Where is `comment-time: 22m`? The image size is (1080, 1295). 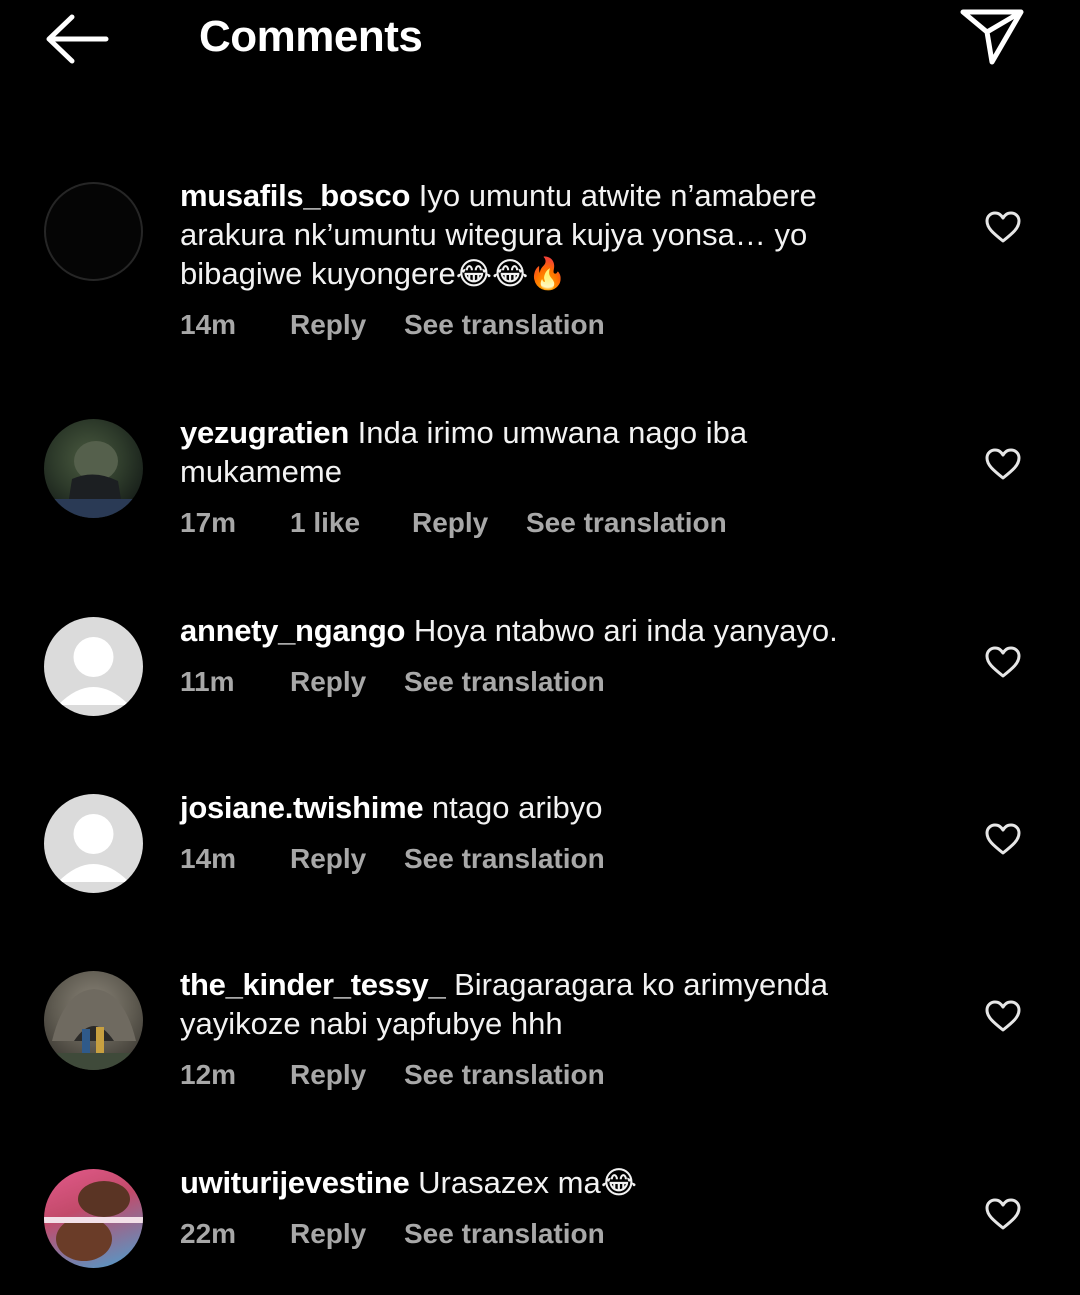
comment-time: 22m is located at coordinates (208, 1233).